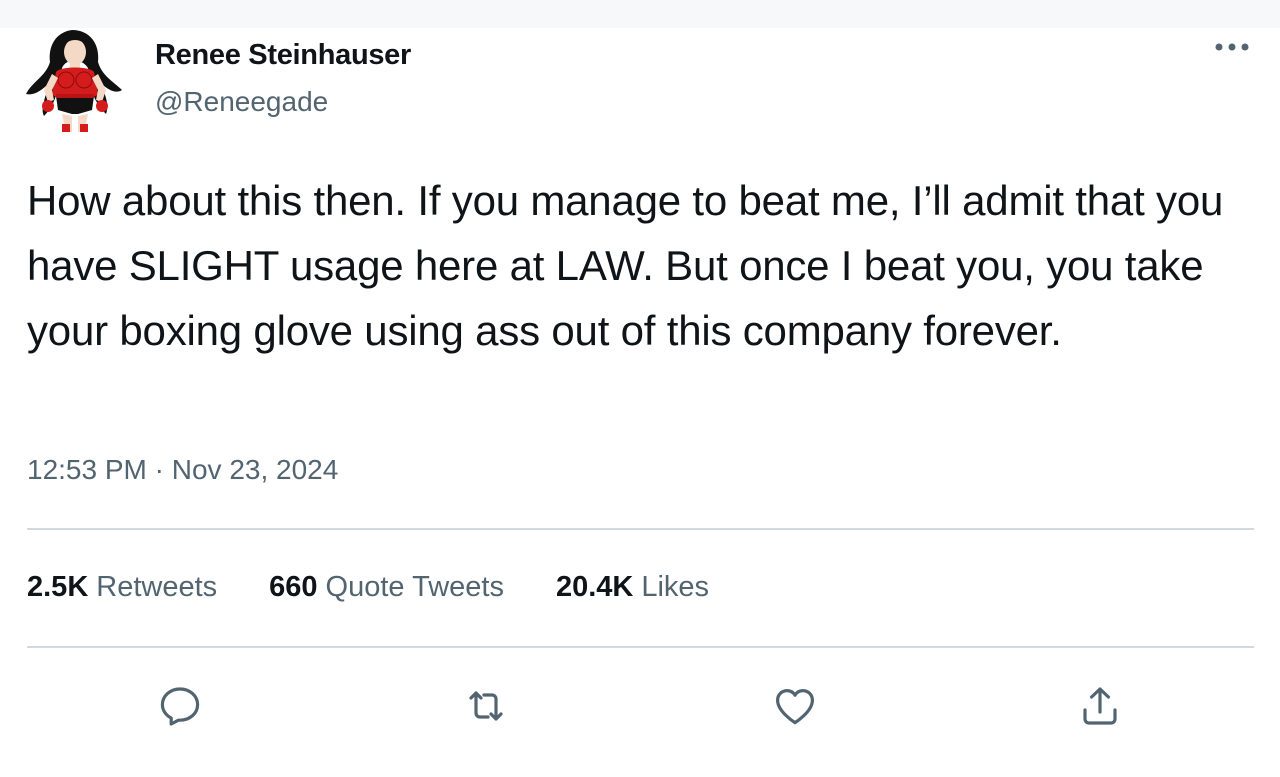 This screenshot has height=777, width=1280. Describe the element at coordinates (241, 102) in the screenshot. I see `author-handle: @Reneegade` at that location.